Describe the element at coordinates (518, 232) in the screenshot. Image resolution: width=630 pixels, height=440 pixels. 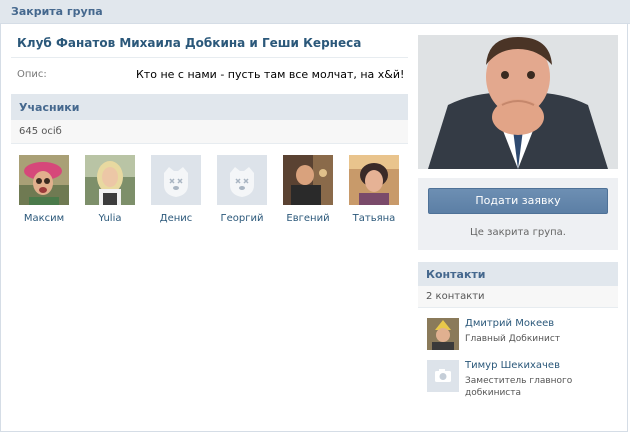
I see `closed-group-note: Це закрита група.` at that location.